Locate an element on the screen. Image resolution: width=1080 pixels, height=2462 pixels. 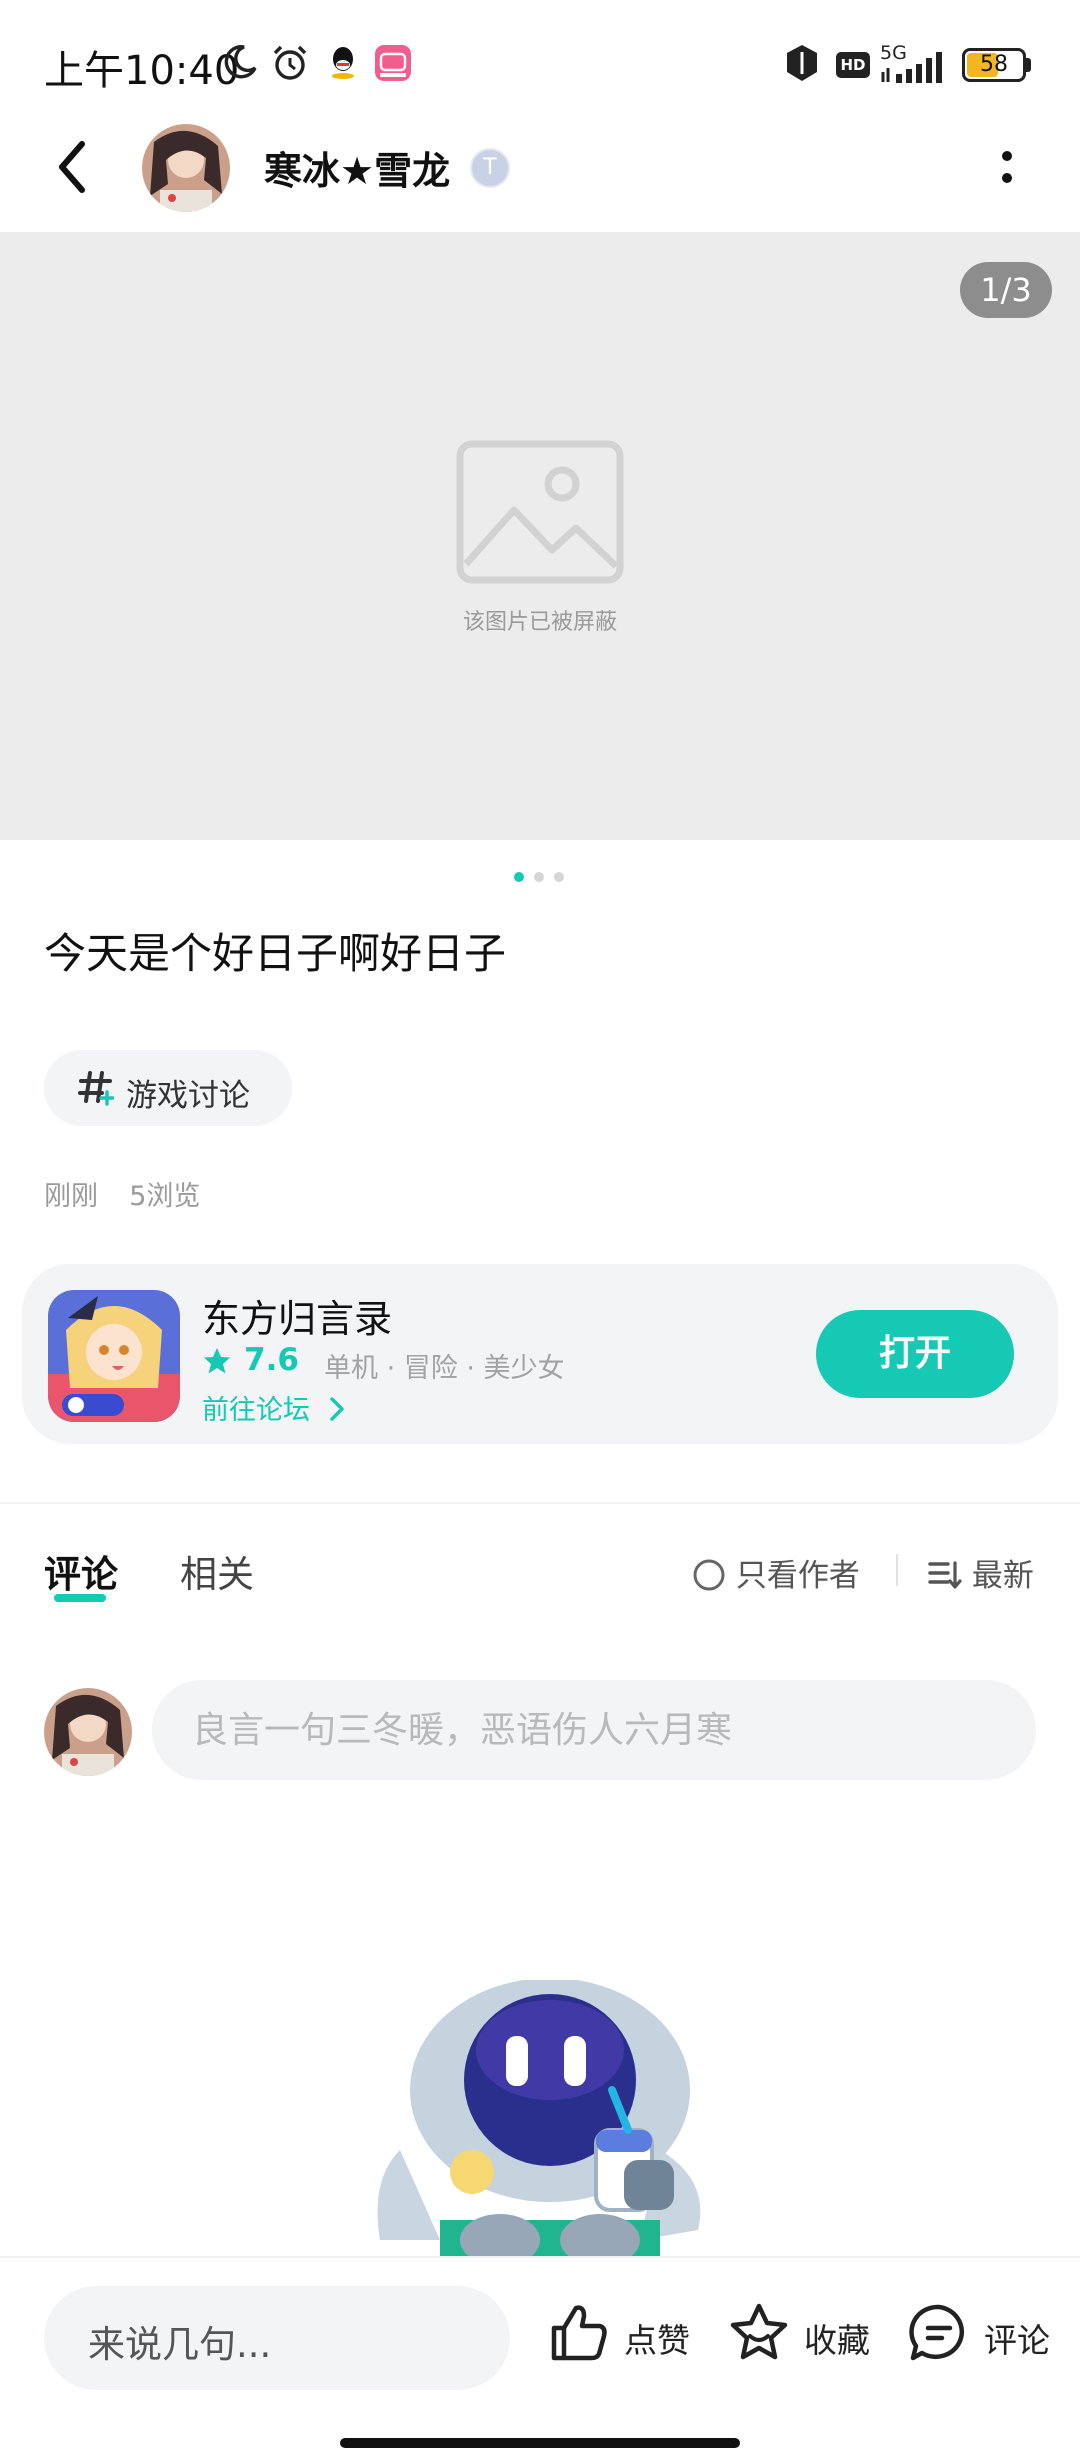
game-icon is located at coordinates (114, 1356).